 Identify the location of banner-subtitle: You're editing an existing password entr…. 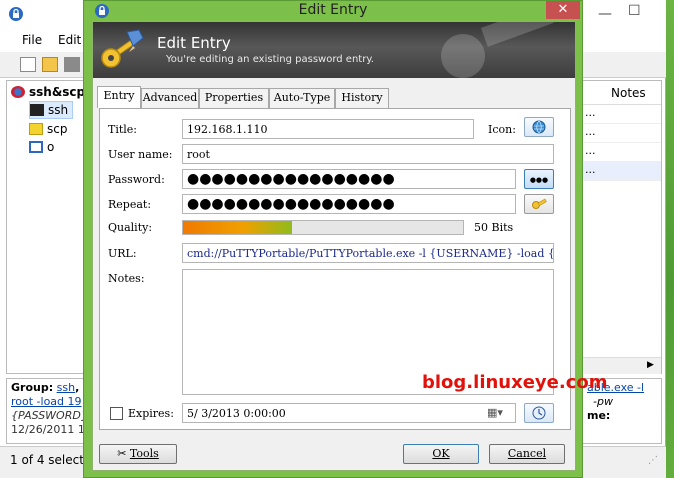
(270, 59).